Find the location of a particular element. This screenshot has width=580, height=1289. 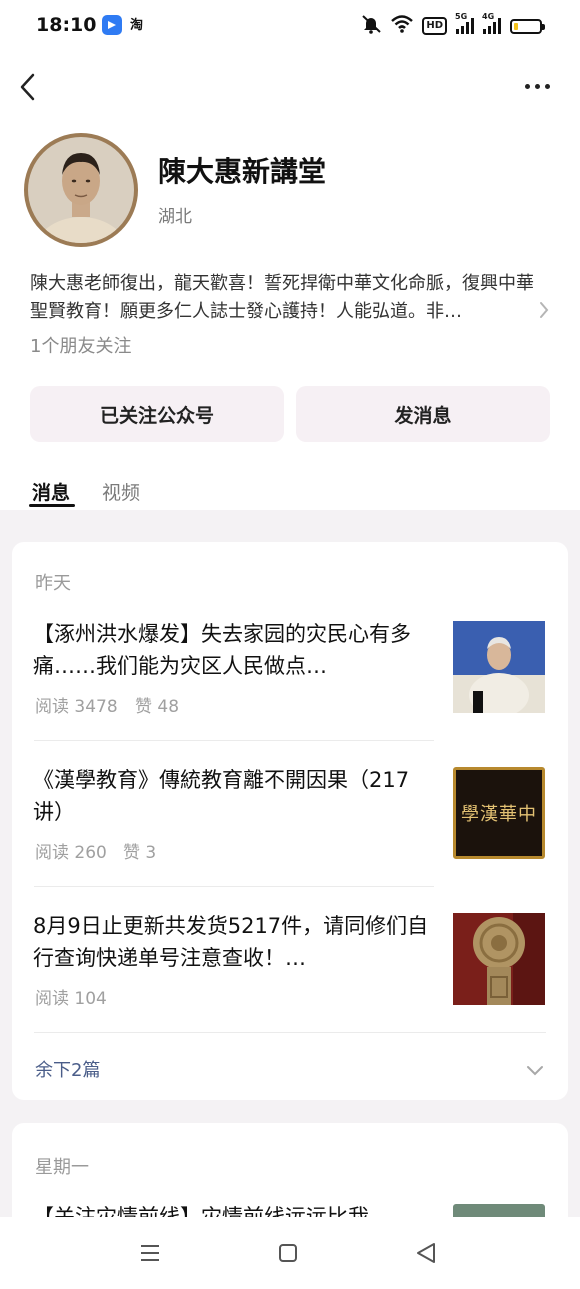

status-icons: HD 5G 4G is located at coordinates (452, 25).